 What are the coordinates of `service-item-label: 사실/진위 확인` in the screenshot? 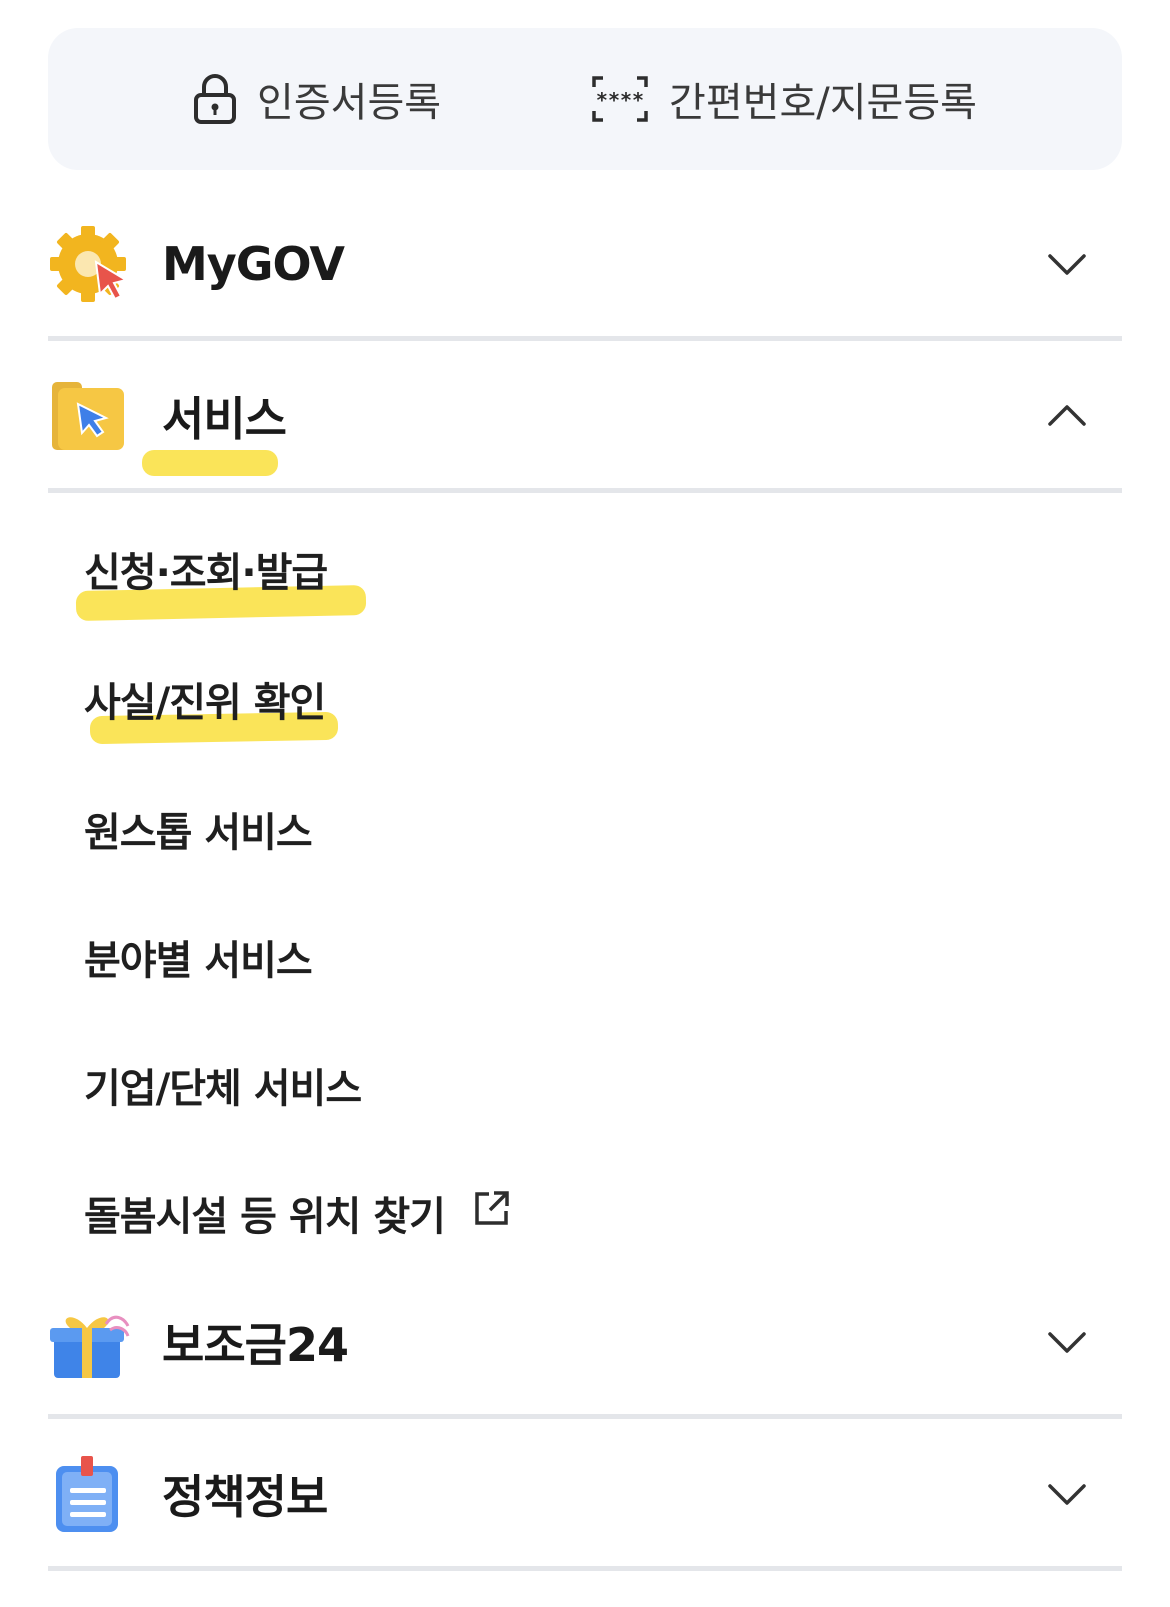 It's located at (205, 703).